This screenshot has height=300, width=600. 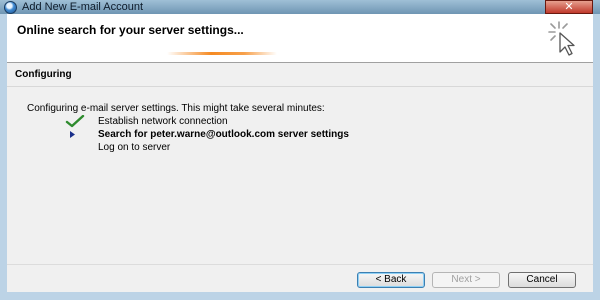 I want to click on step-log-on: Log on to server, so click(x=273, y=147).